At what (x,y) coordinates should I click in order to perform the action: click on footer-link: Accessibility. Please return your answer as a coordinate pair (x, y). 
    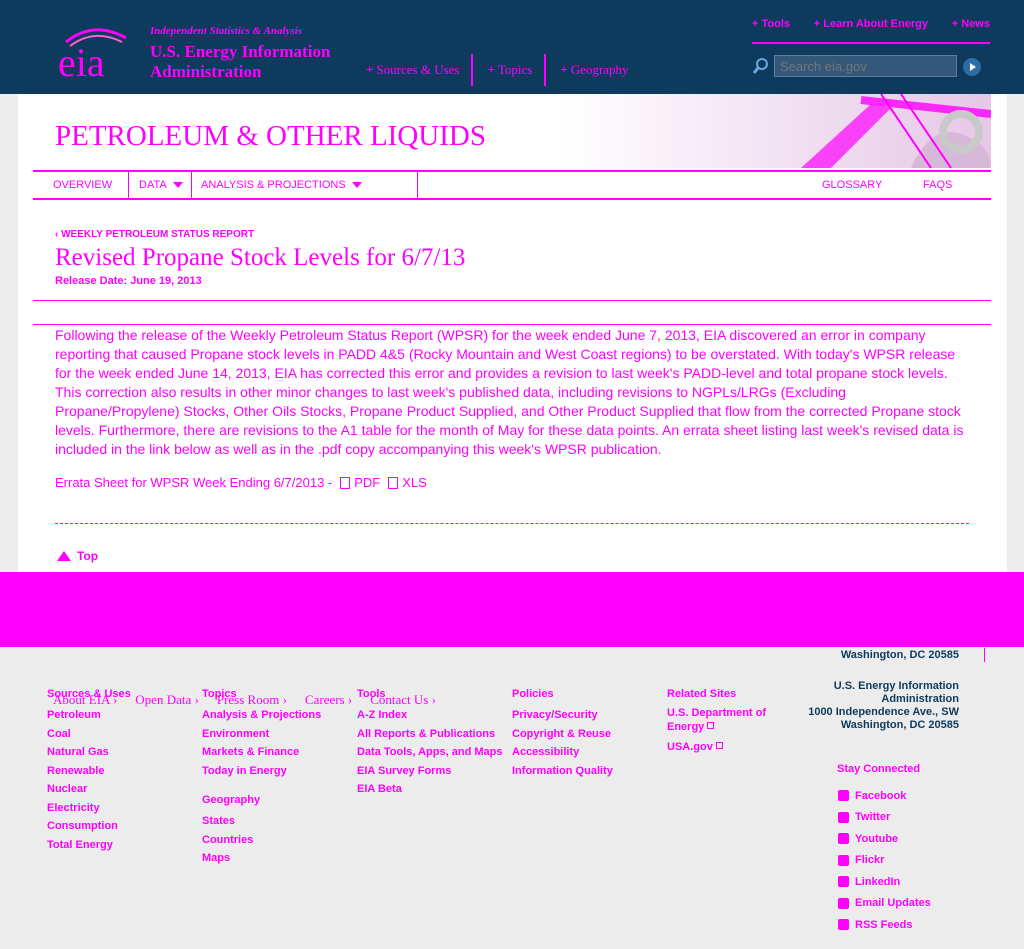
    Looking at the image, I should click on (562, 752).